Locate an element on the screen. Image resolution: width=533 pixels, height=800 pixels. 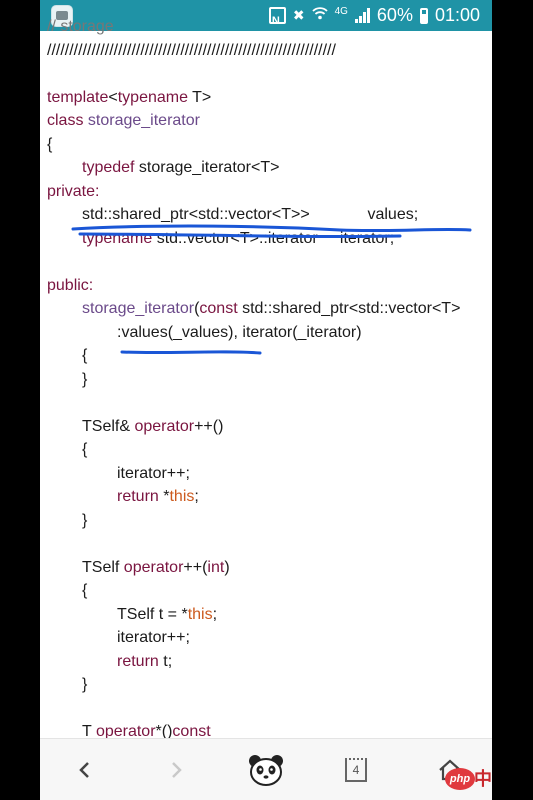
code-line: template<typename T> is located at coordinates (269, 98).